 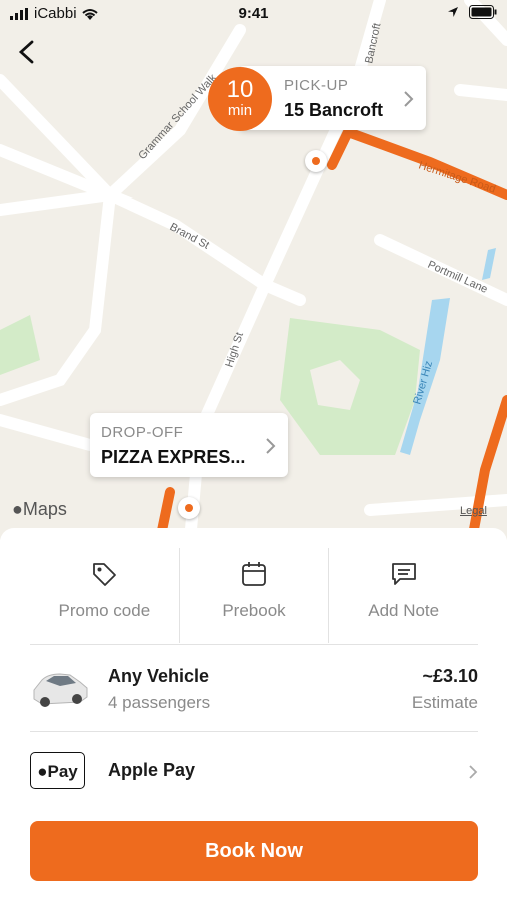 I want to click on status-time: 9:41, so click(x=253, y=13).